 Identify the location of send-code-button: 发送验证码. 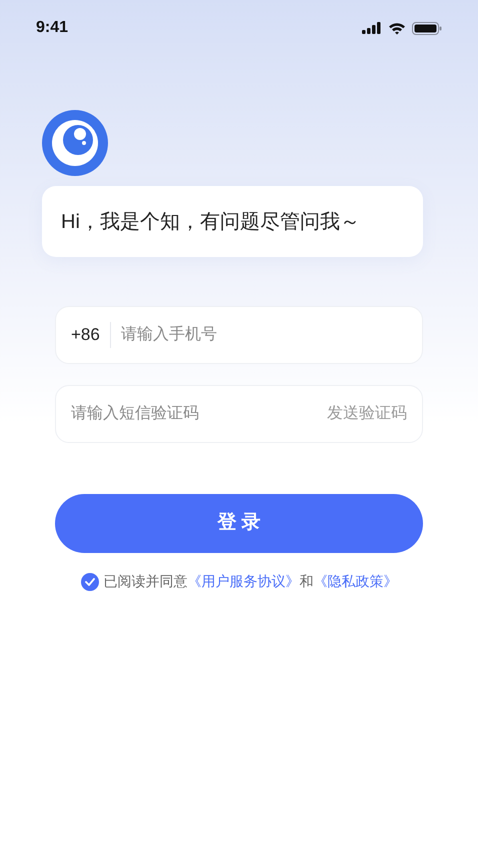
(367, 414).